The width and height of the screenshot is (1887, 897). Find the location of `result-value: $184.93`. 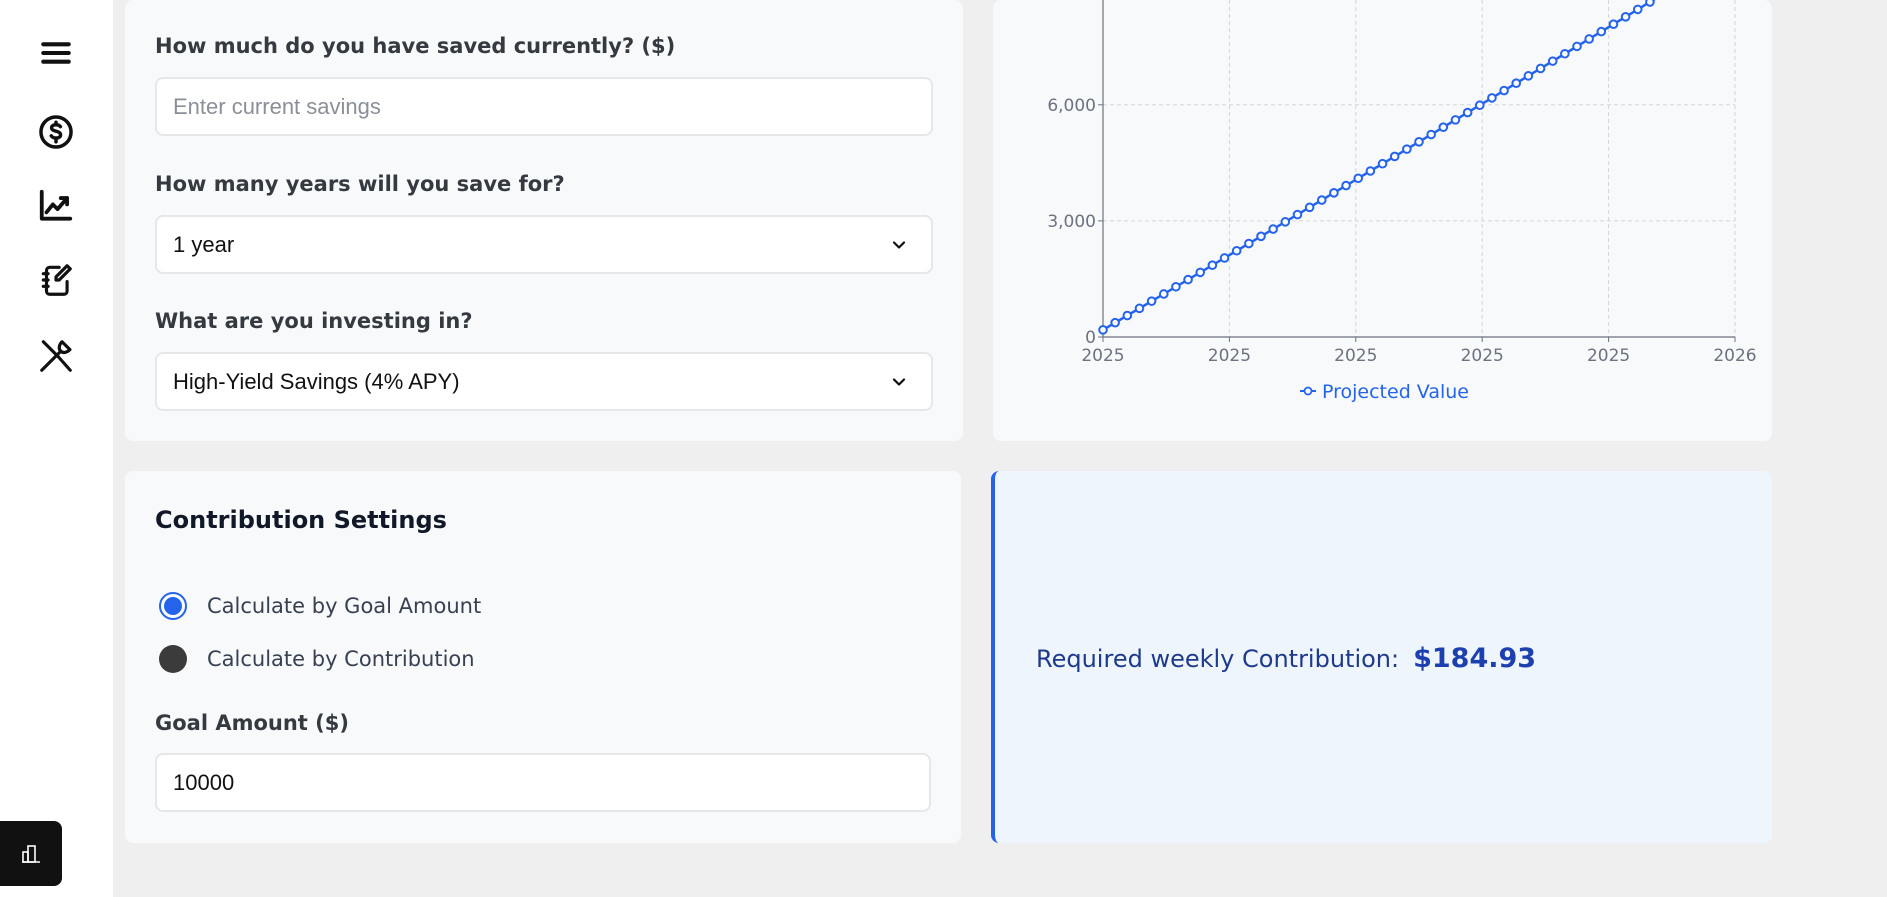

result-value: $184.93 is located at coordinates (1475, 658).